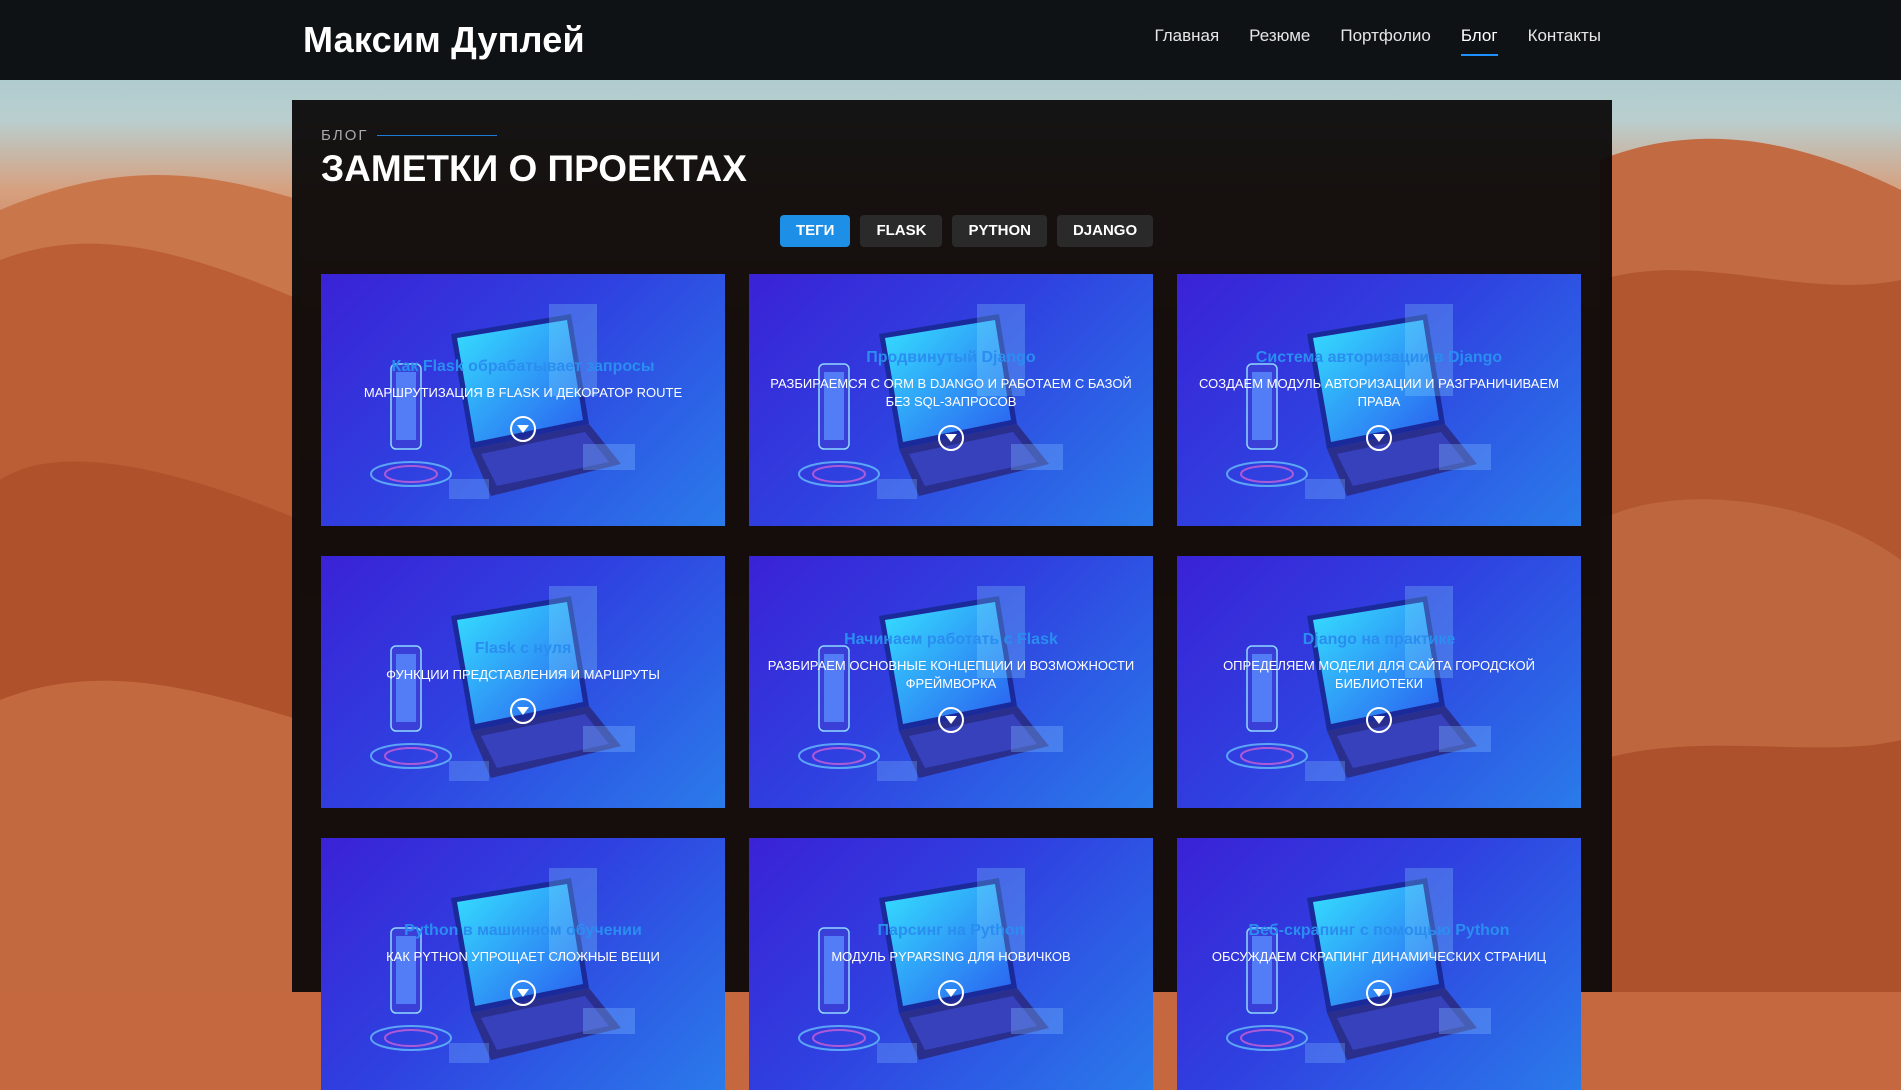 This screenshot has width=1901, height=1090. I want to click on post-title: Django на практике, so click(1379, 639).